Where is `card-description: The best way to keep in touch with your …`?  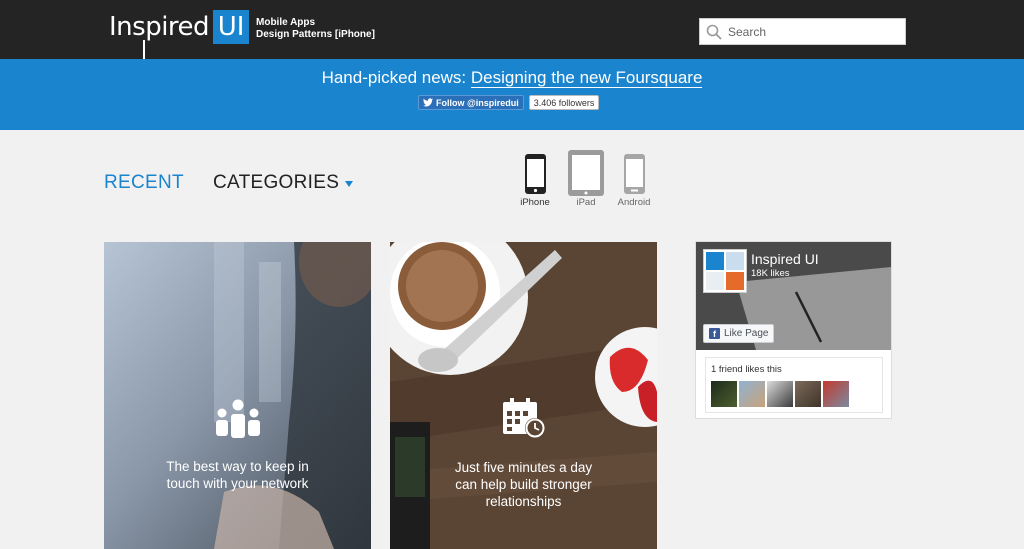 card-description: The best way to keep in touch with your … is located at coordinates (237, 475).